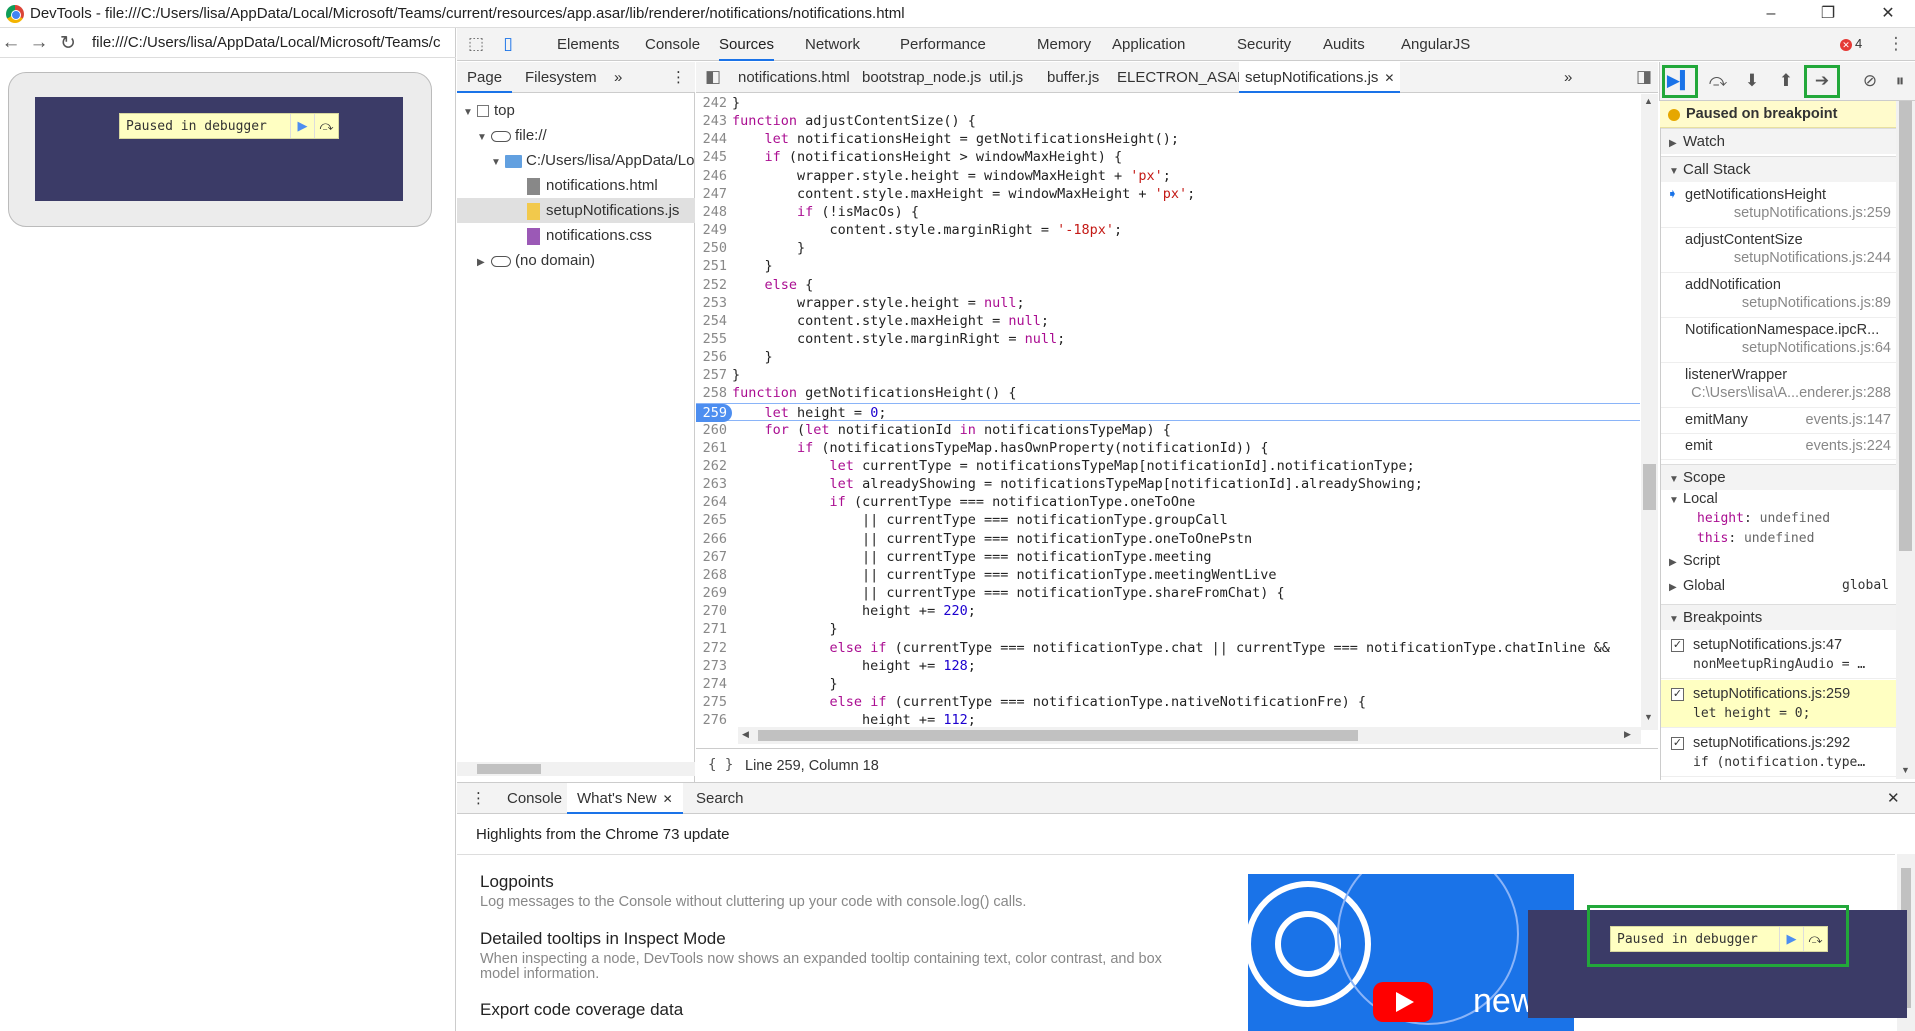  Describe the element at coordinates (603, 939) in the screenshot. I see `whats-new-item-title: Detailed tooltips in Inspect Mode` at that location.